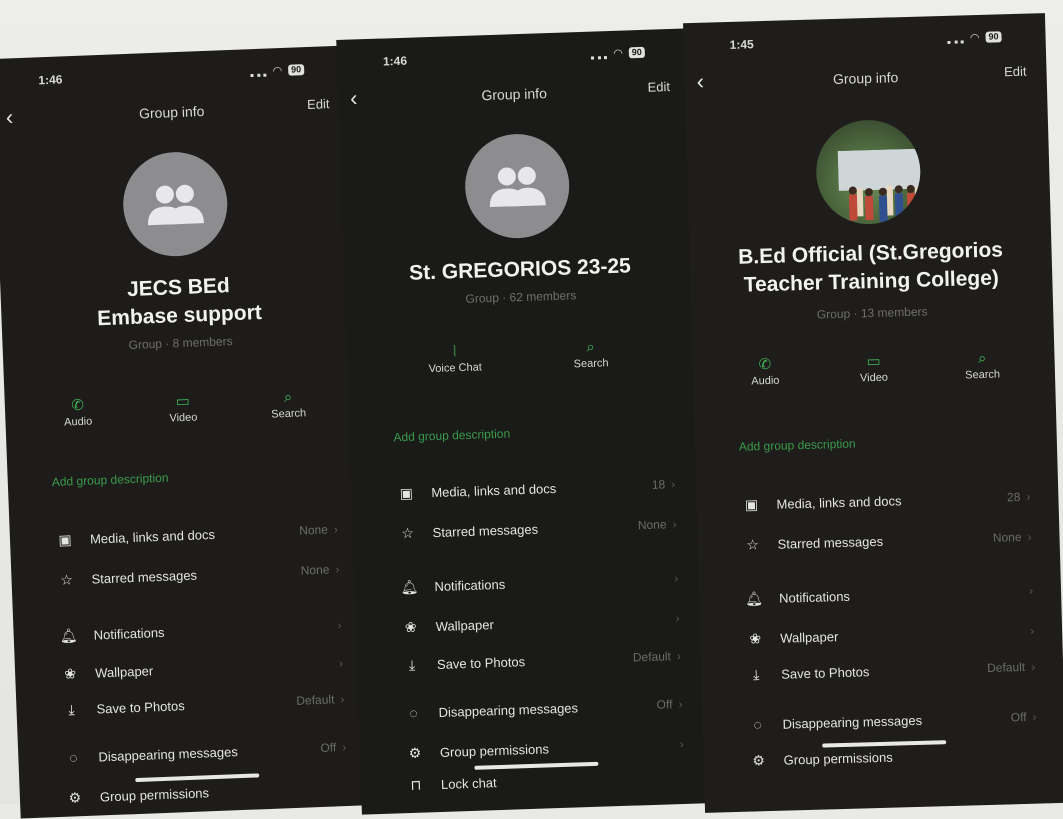 The width and height of the screenshot is (1063, 819). I want to click on permissions-row: ⚙ Group permissions, so click(892, 757).